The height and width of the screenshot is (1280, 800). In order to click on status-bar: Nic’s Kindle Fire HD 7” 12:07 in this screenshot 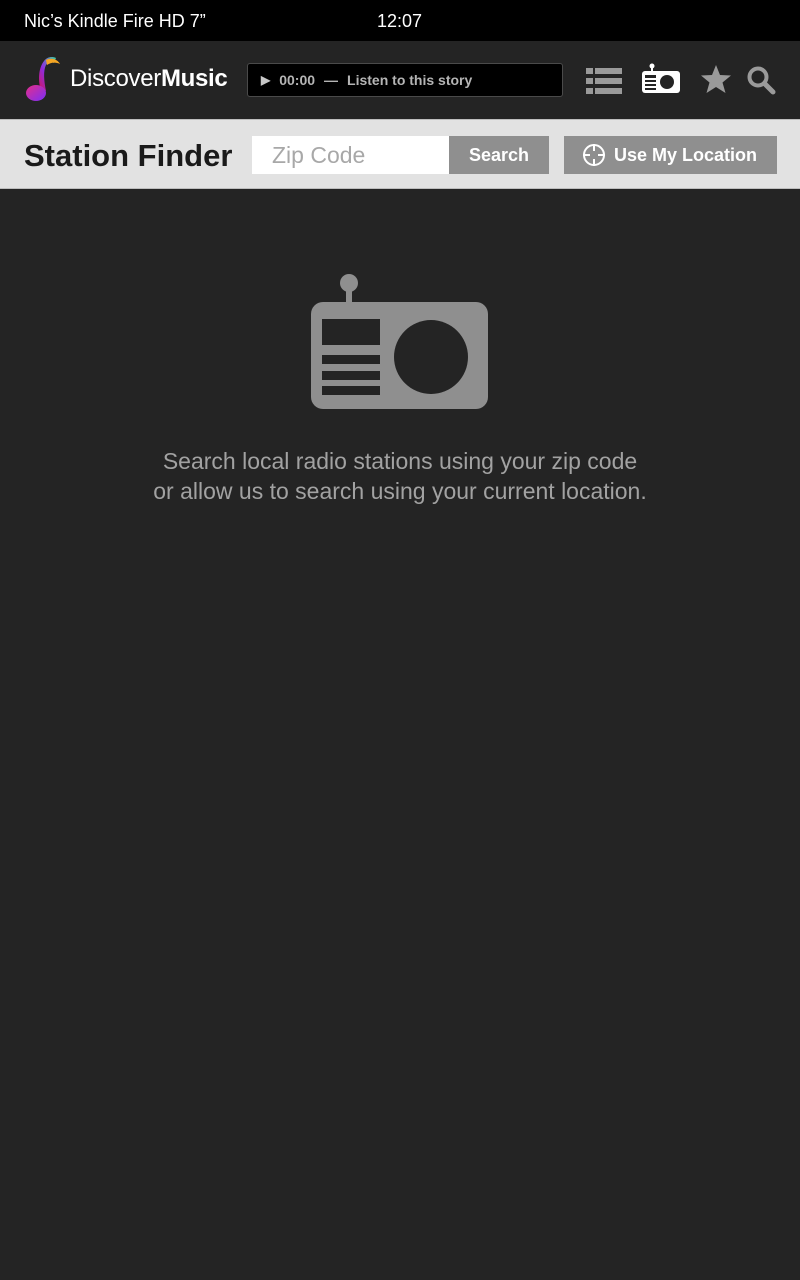, I will do `click(400, 20)`.